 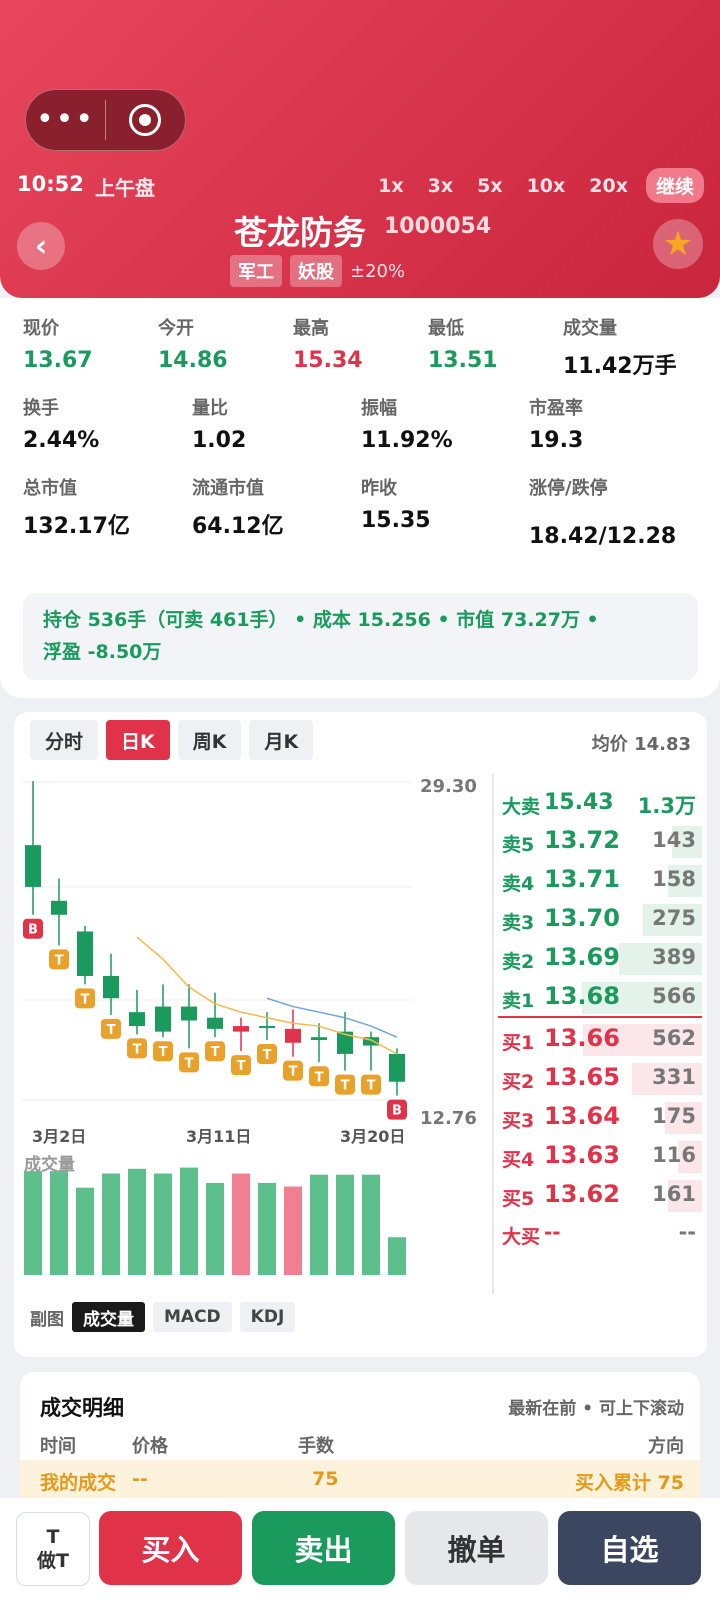 What do you see at coordinates (170, 1548) in the screenshot?
I see `buy-button: 买入` at bounding box center [170, 1548].